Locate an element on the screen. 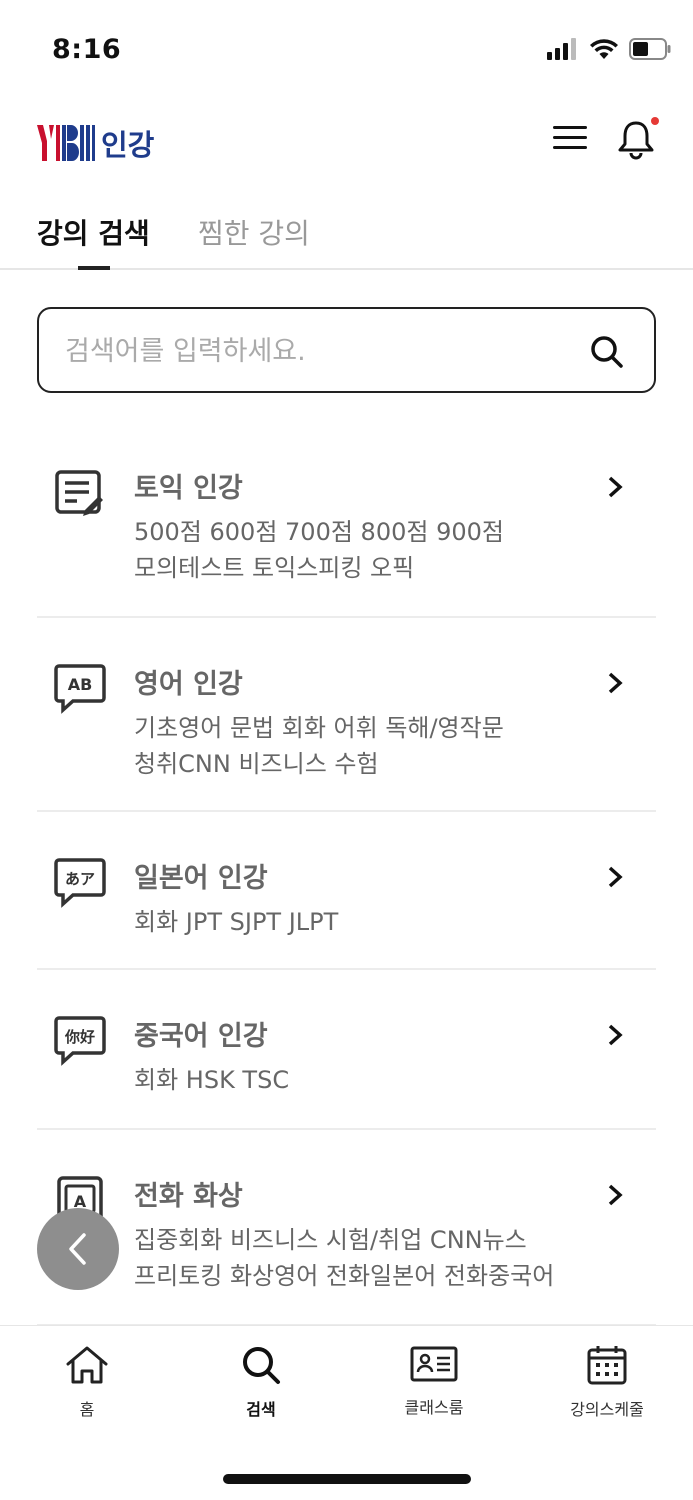 This screenshot has height=1500, width=693. wifi-icon is located at coordinates (604, 49).